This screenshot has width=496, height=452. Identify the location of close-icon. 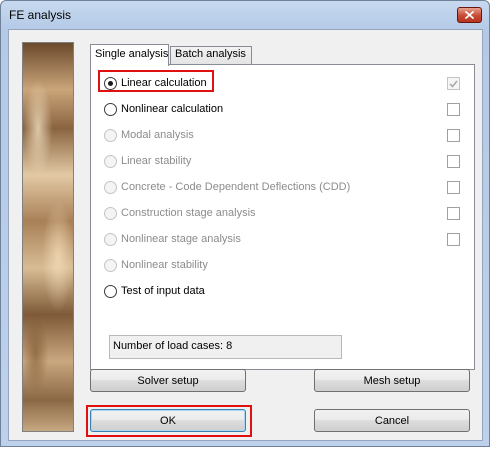
(469, 15).